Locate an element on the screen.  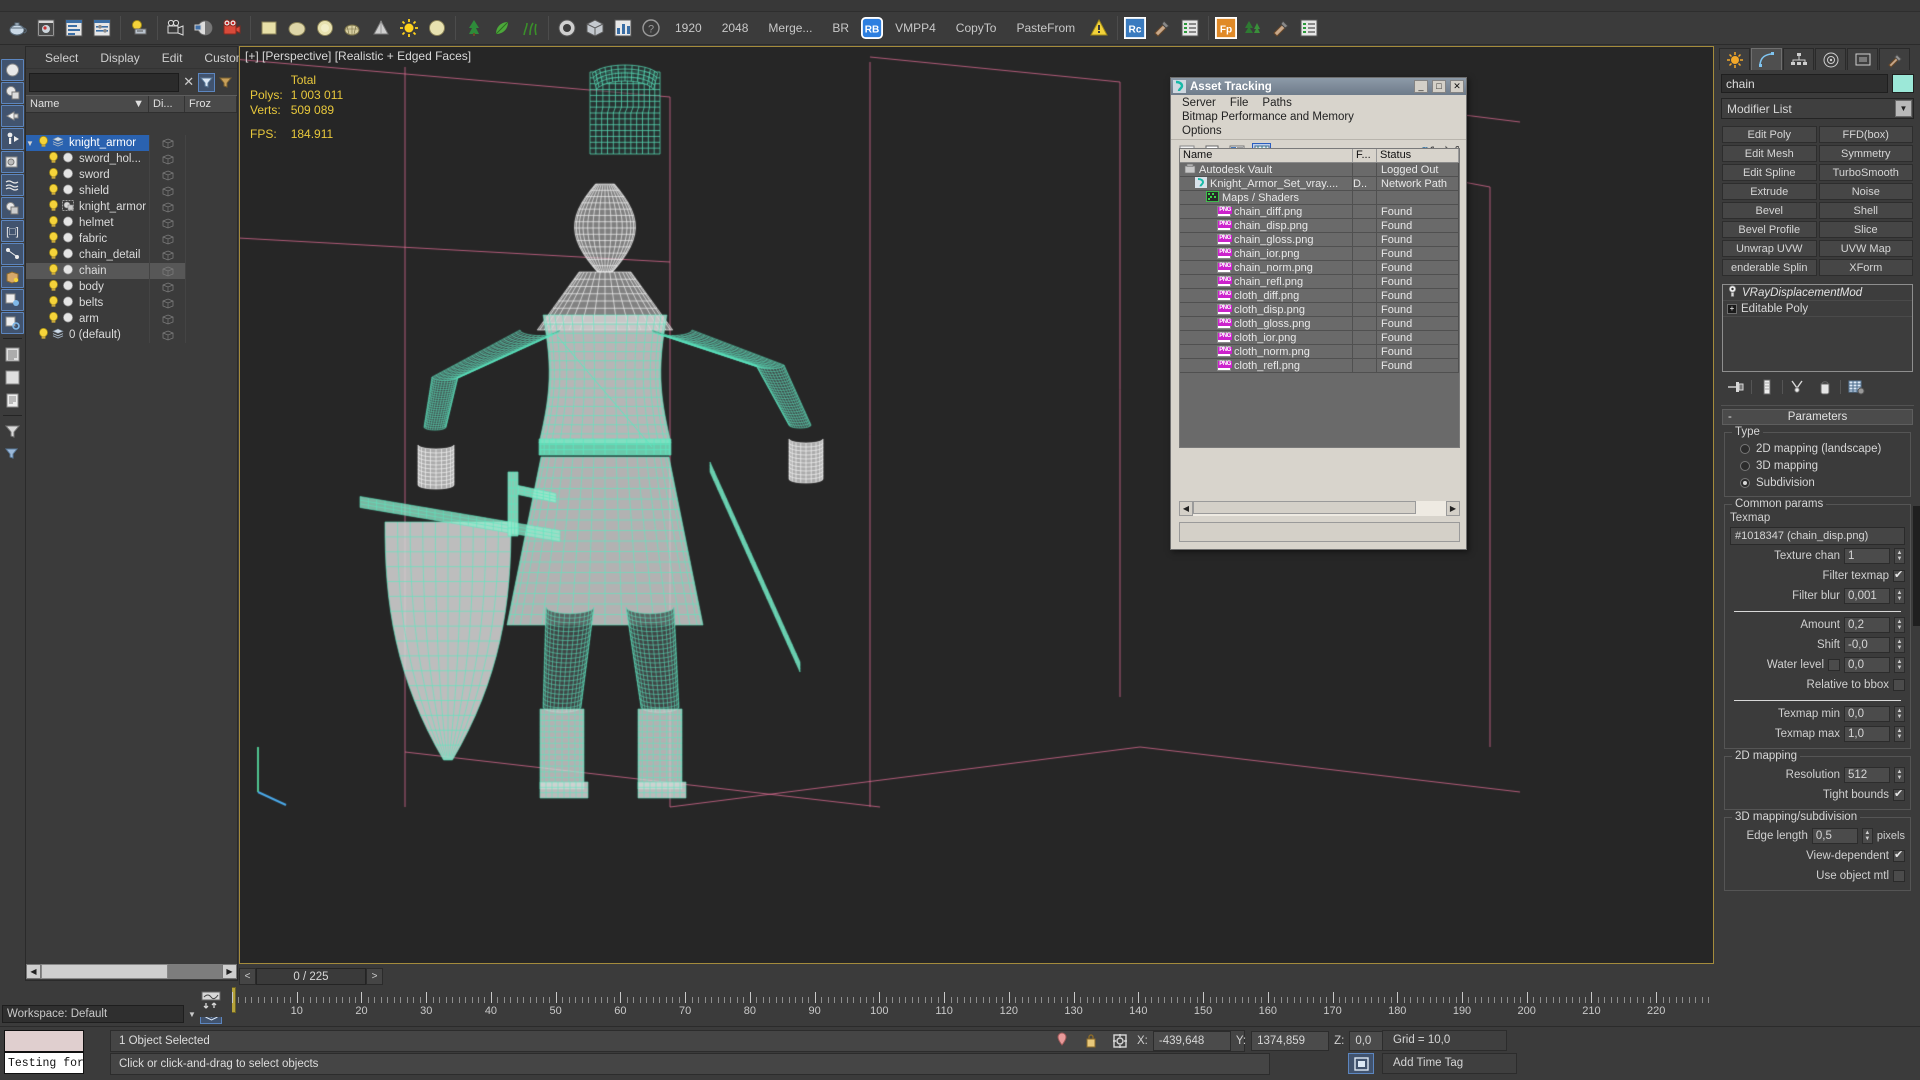
asset-row: PNG chain_disp.png Found is located at coordinates (1319, 226).